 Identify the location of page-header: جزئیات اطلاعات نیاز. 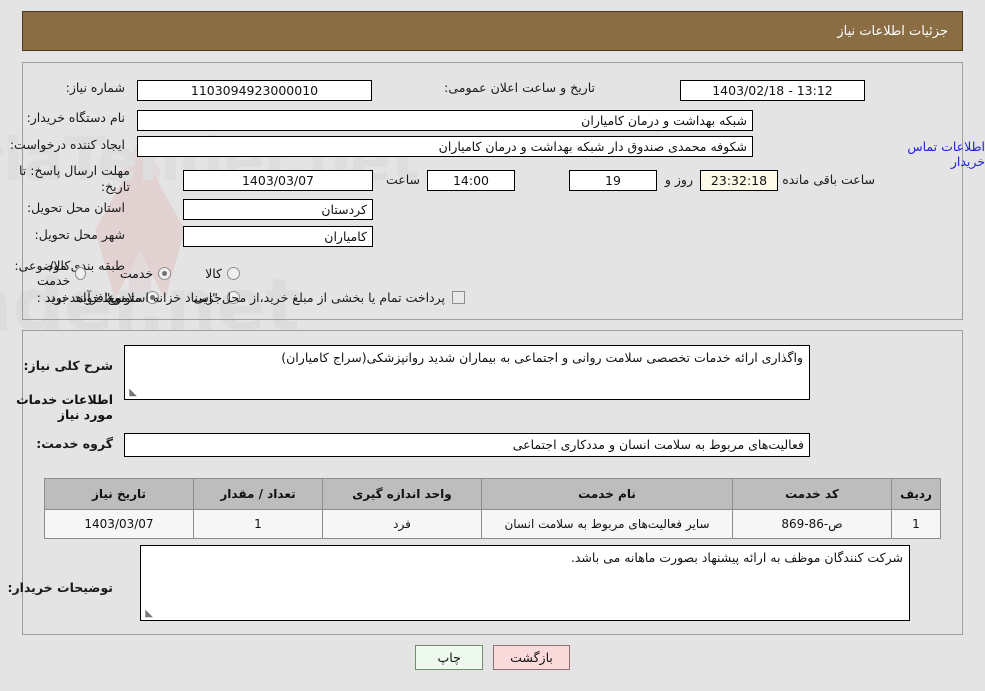
(492, 31).